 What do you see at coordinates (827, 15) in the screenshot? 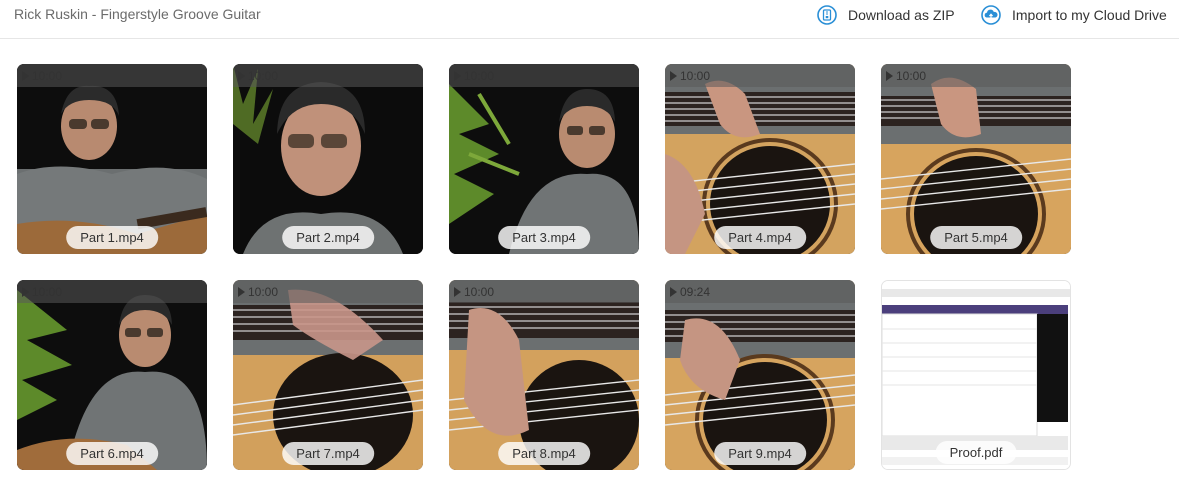
I see `zip-file-icon` at bounding box center [827, 15].